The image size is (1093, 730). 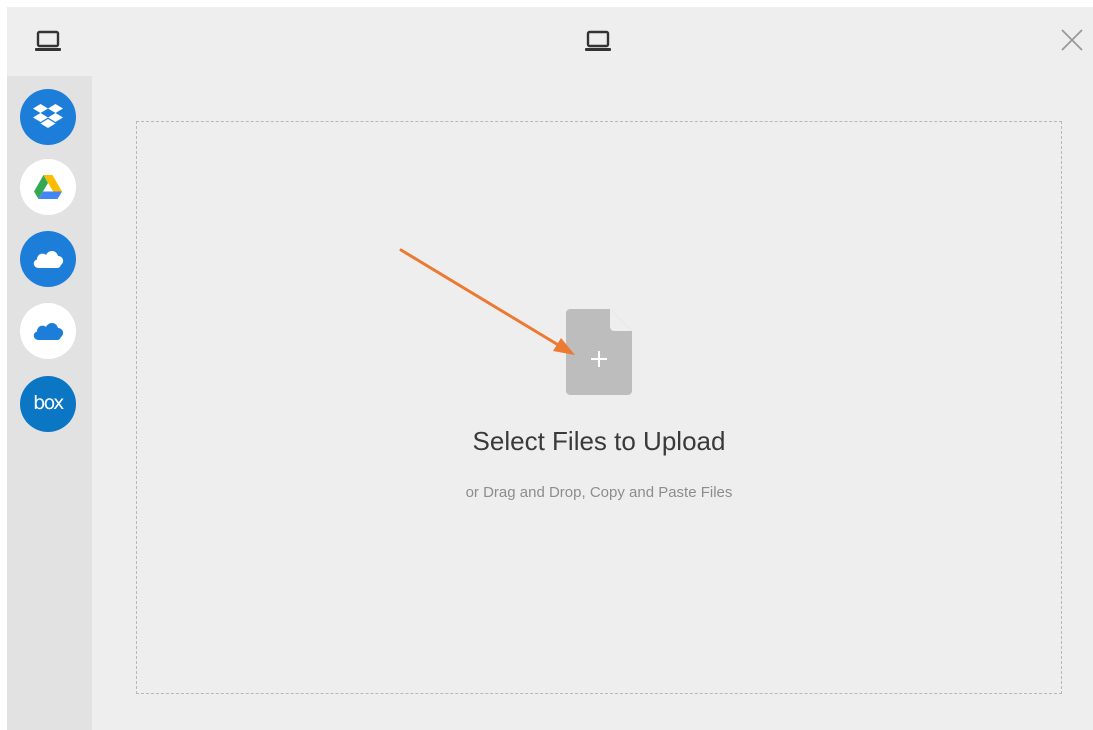 What do you see at coordinates (550, 41) in the screenshot?
I see `modal-header` at bounding box center [550, 41].